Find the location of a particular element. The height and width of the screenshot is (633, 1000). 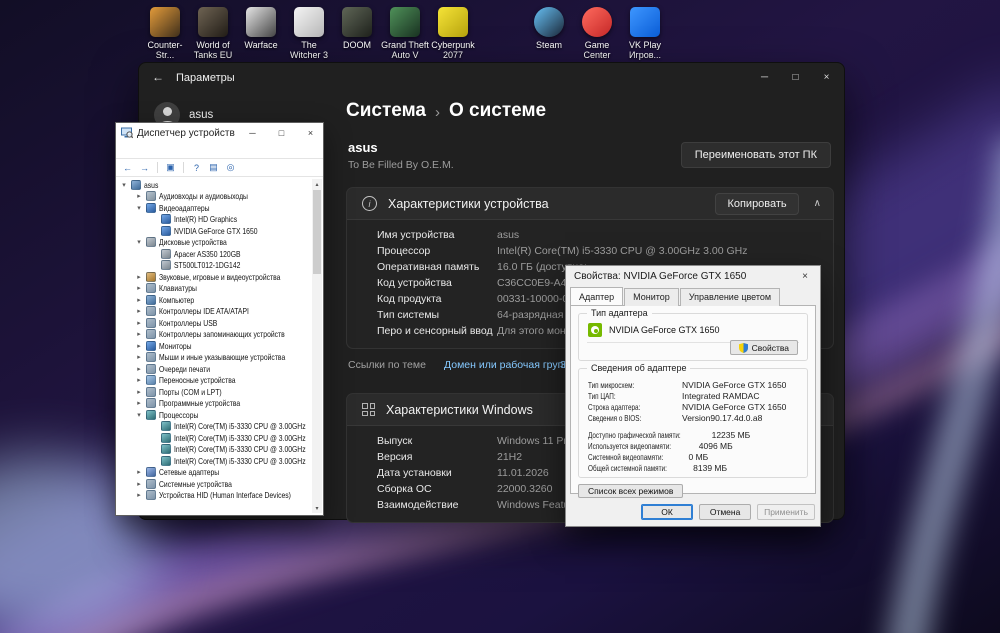

tree-item: NVIDIA GeForce GTX 1650 is located at coordinates (214, 231).